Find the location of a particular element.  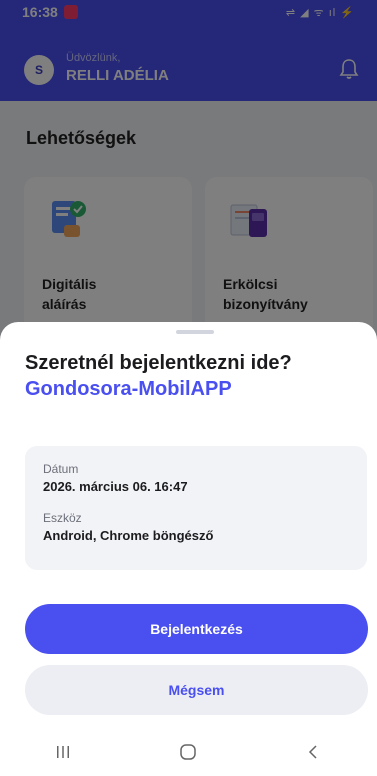

recents-icon is located at coordinates (62, 752).